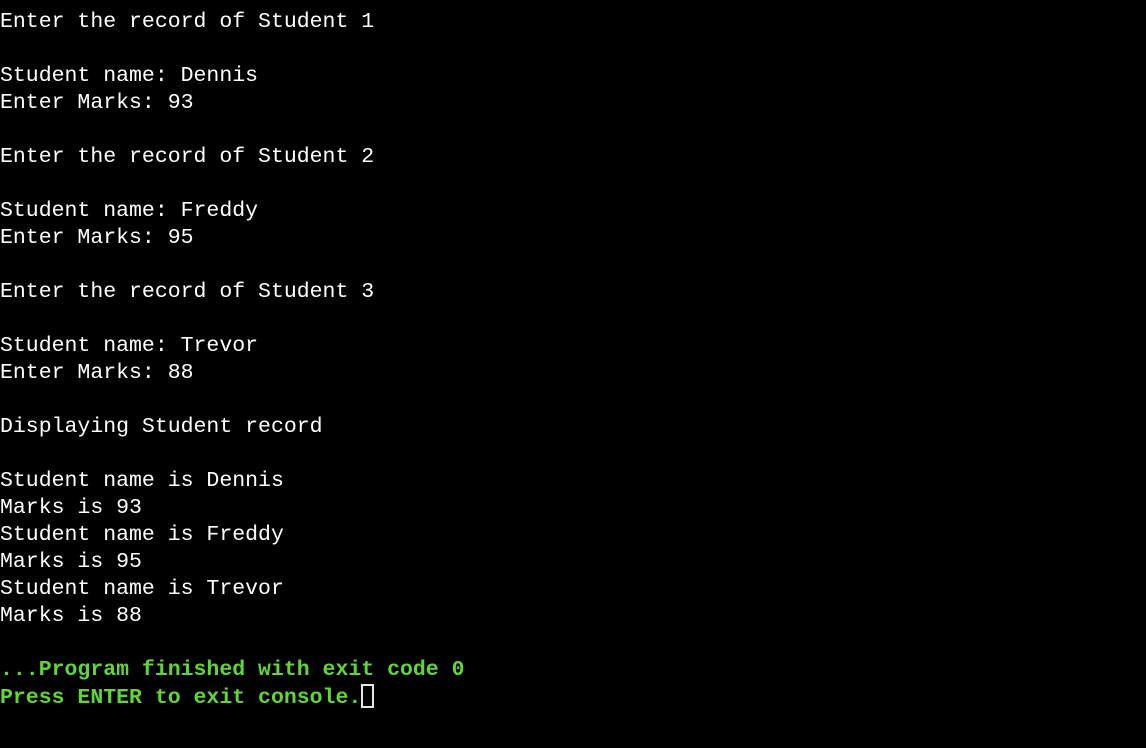 This screenshot has height=748, width=1146. What do you see at coordinates (573, 238) in the screenshot?
I see `console-output-line: Enter Marks: 95` at bounding box center [573, 238].